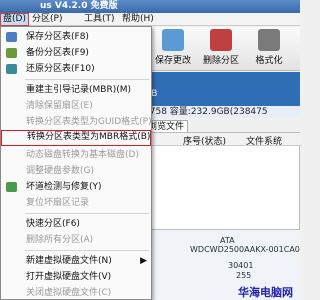 Image resolution: width=320 pixels, height=300 pixels. I want to click on column-index-status: 序号(状态), so click(204, 140).